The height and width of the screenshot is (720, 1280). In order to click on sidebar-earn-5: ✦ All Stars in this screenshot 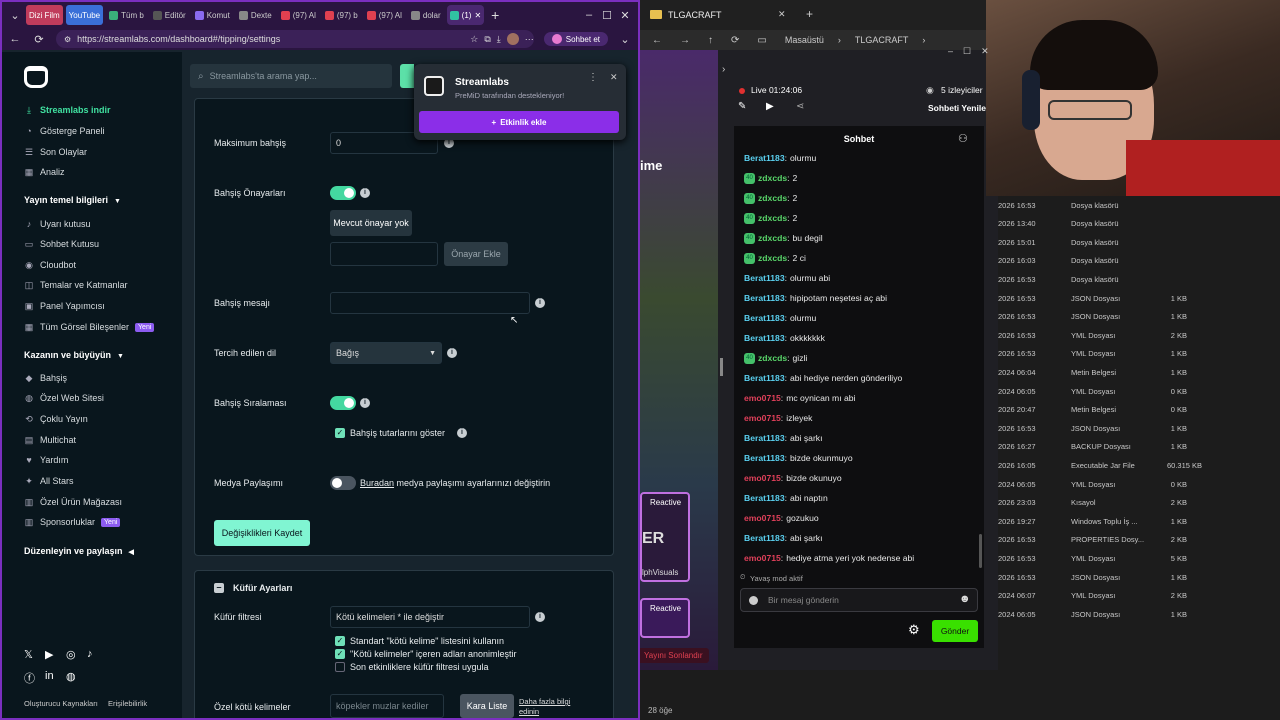, I will do `click(48, 481)`.